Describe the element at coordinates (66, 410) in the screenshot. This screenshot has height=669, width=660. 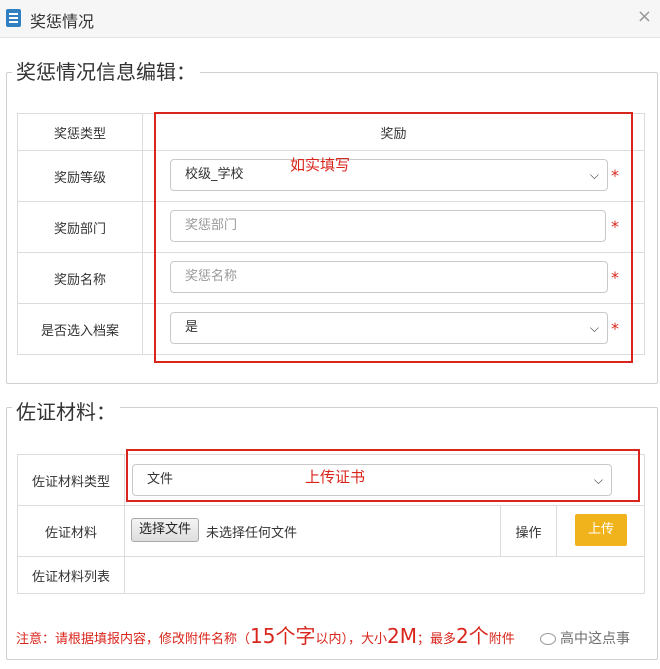
I see `evidence-legend: 佐证材料：` at that location.